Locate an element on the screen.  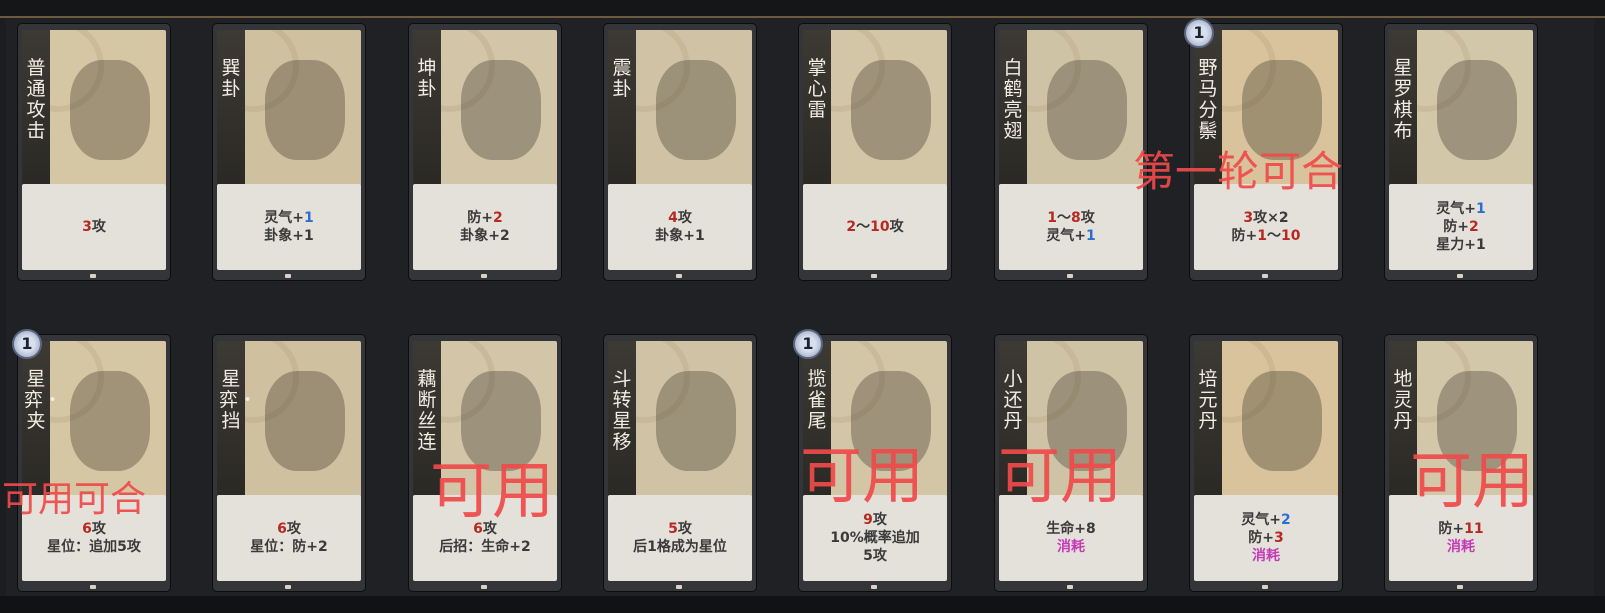
card-description: 1〜8攻 灵气+1 is located at coordinates (1071, 227).